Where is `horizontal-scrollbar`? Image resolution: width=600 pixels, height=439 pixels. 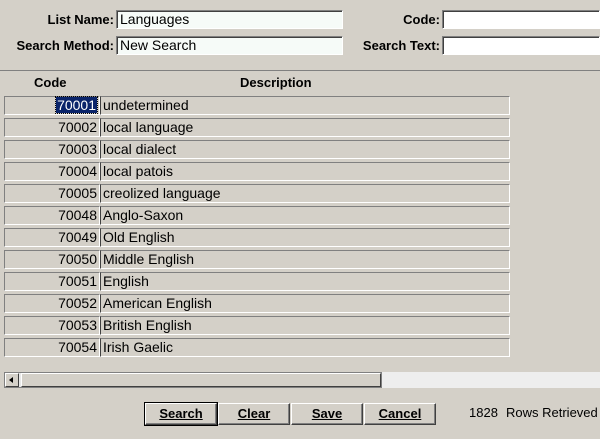 horizontal-scrollbar is located at coordinates (193, 380).